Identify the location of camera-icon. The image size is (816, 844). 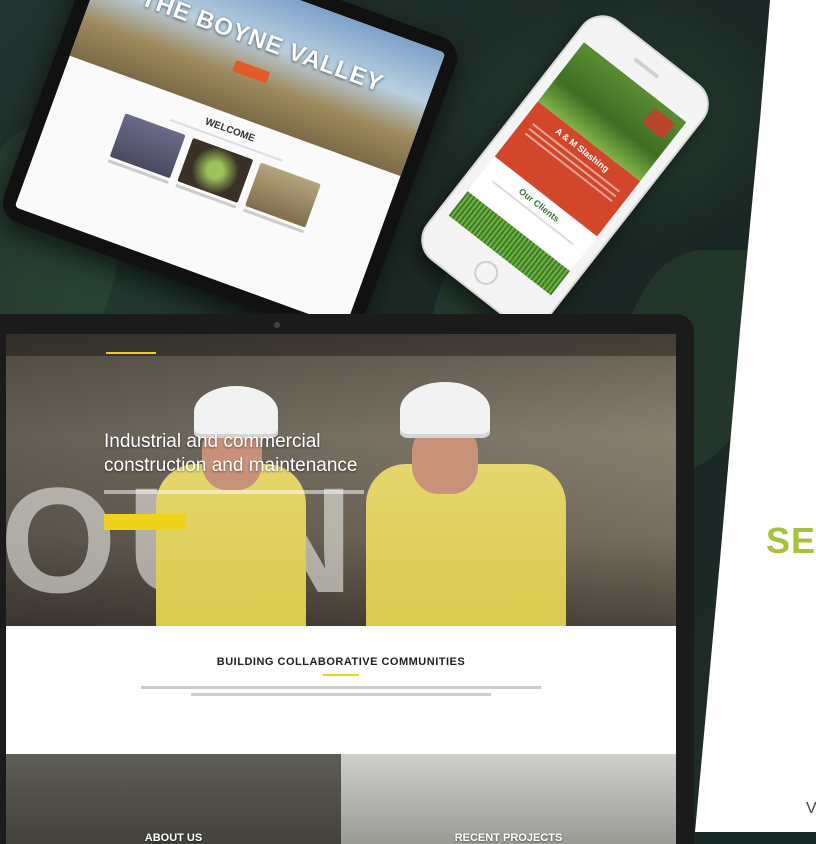
(277, 325).